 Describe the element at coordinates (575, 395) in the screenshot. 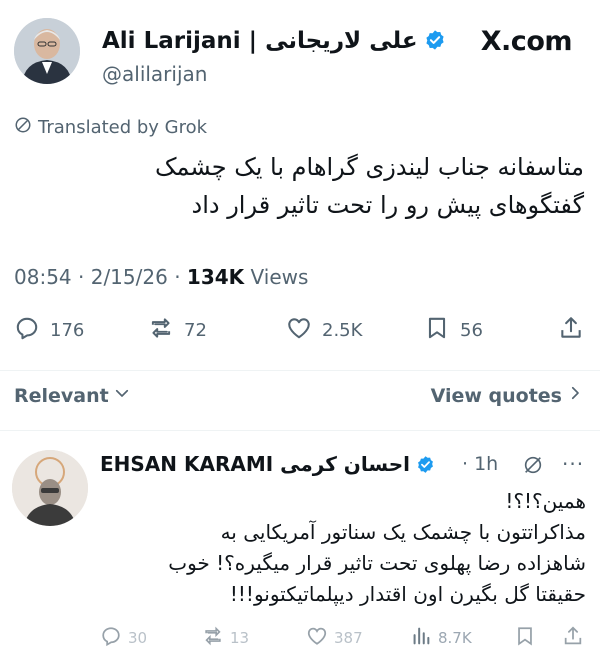

I see `chevron-right-icon` at that location.